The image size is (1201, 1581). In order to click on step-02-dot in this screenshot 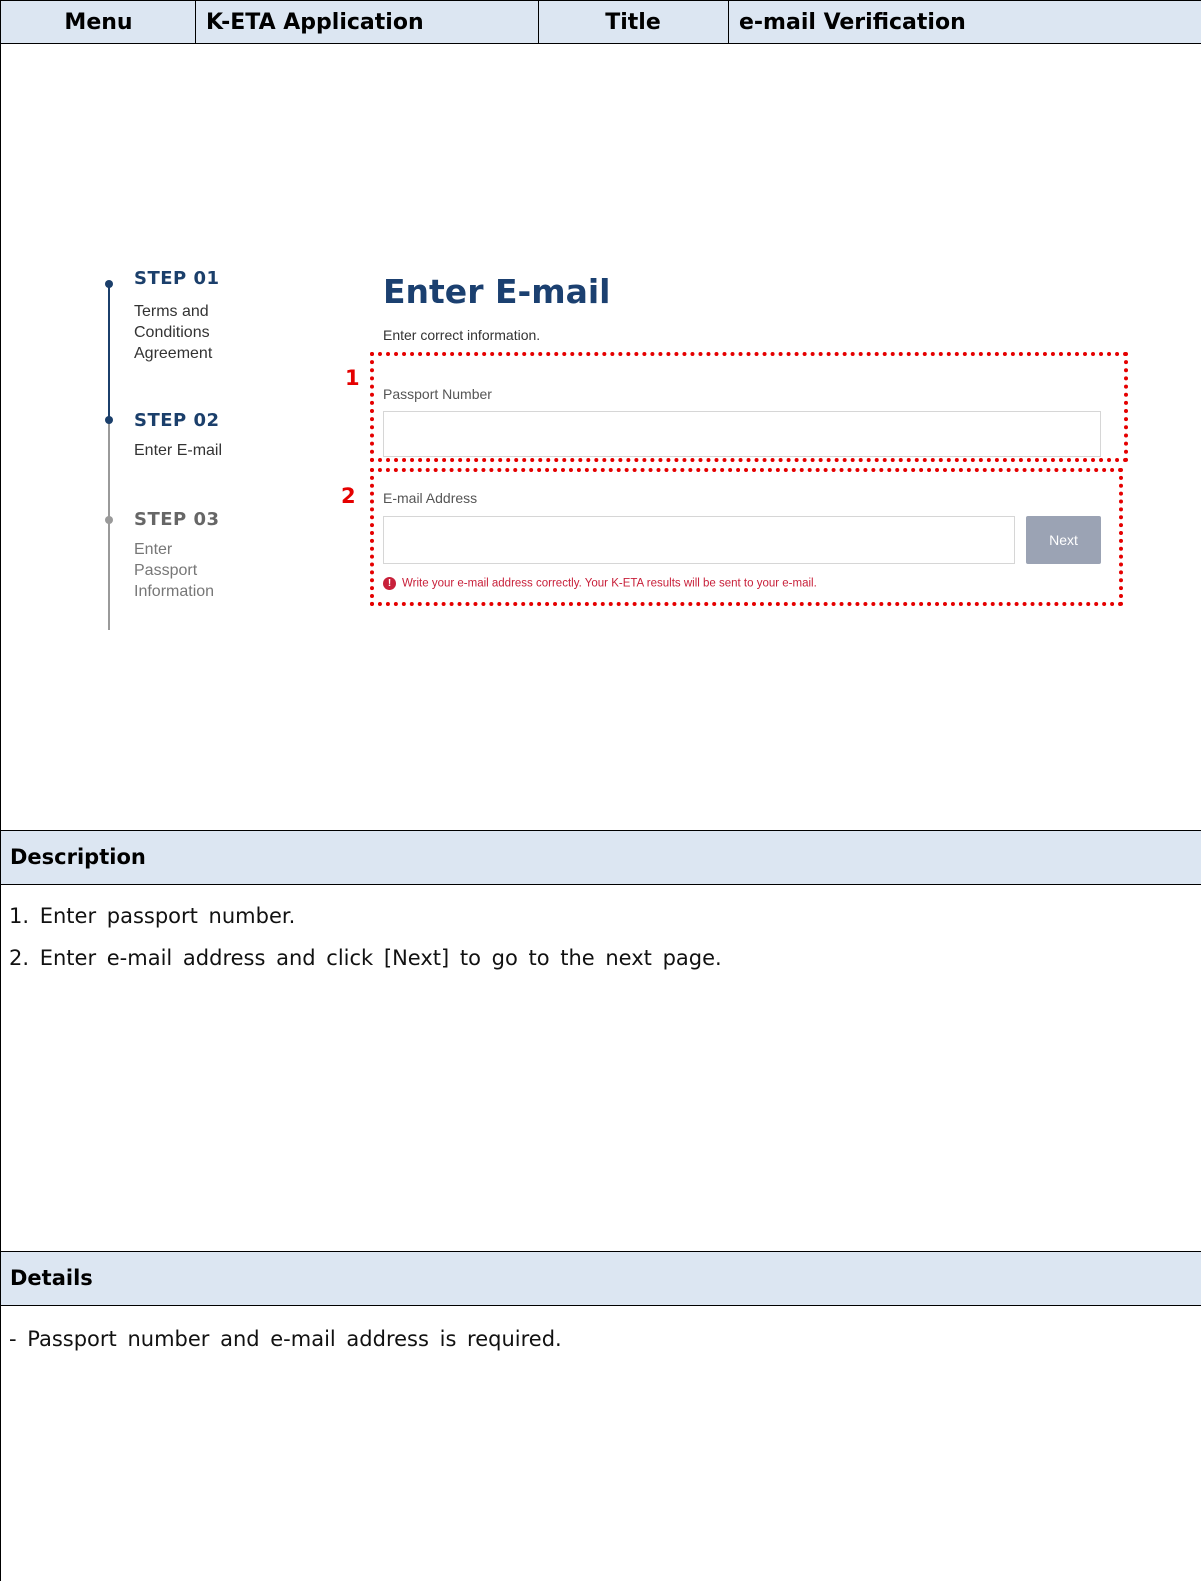, I will do `click(109, 420)`.